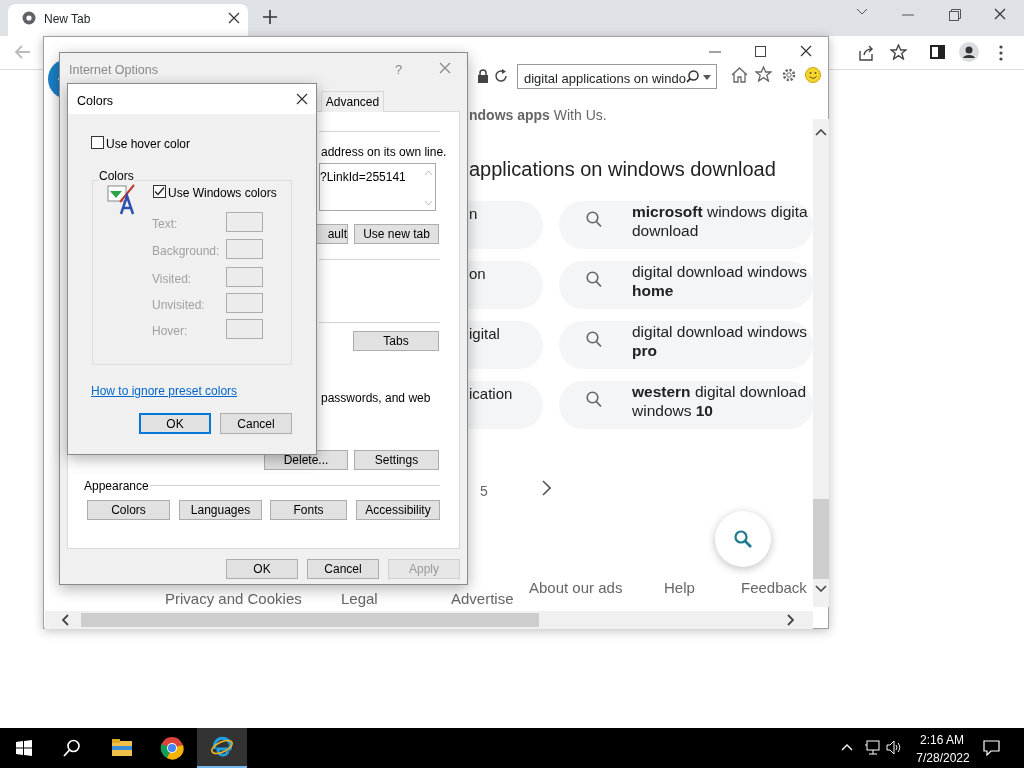 Image resolution: width=1024 pixels, height=768 pixels. What do you see at coordinates (164, 391) in the screenshot?
I see `ignore-colors-link: How to ignore preset colors` at bounding box center [164, 391].